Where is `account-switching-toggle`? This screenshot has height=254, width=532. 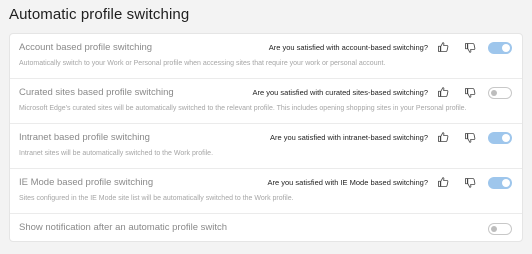
account-switching-toggle is located at coordinates (500, 48).